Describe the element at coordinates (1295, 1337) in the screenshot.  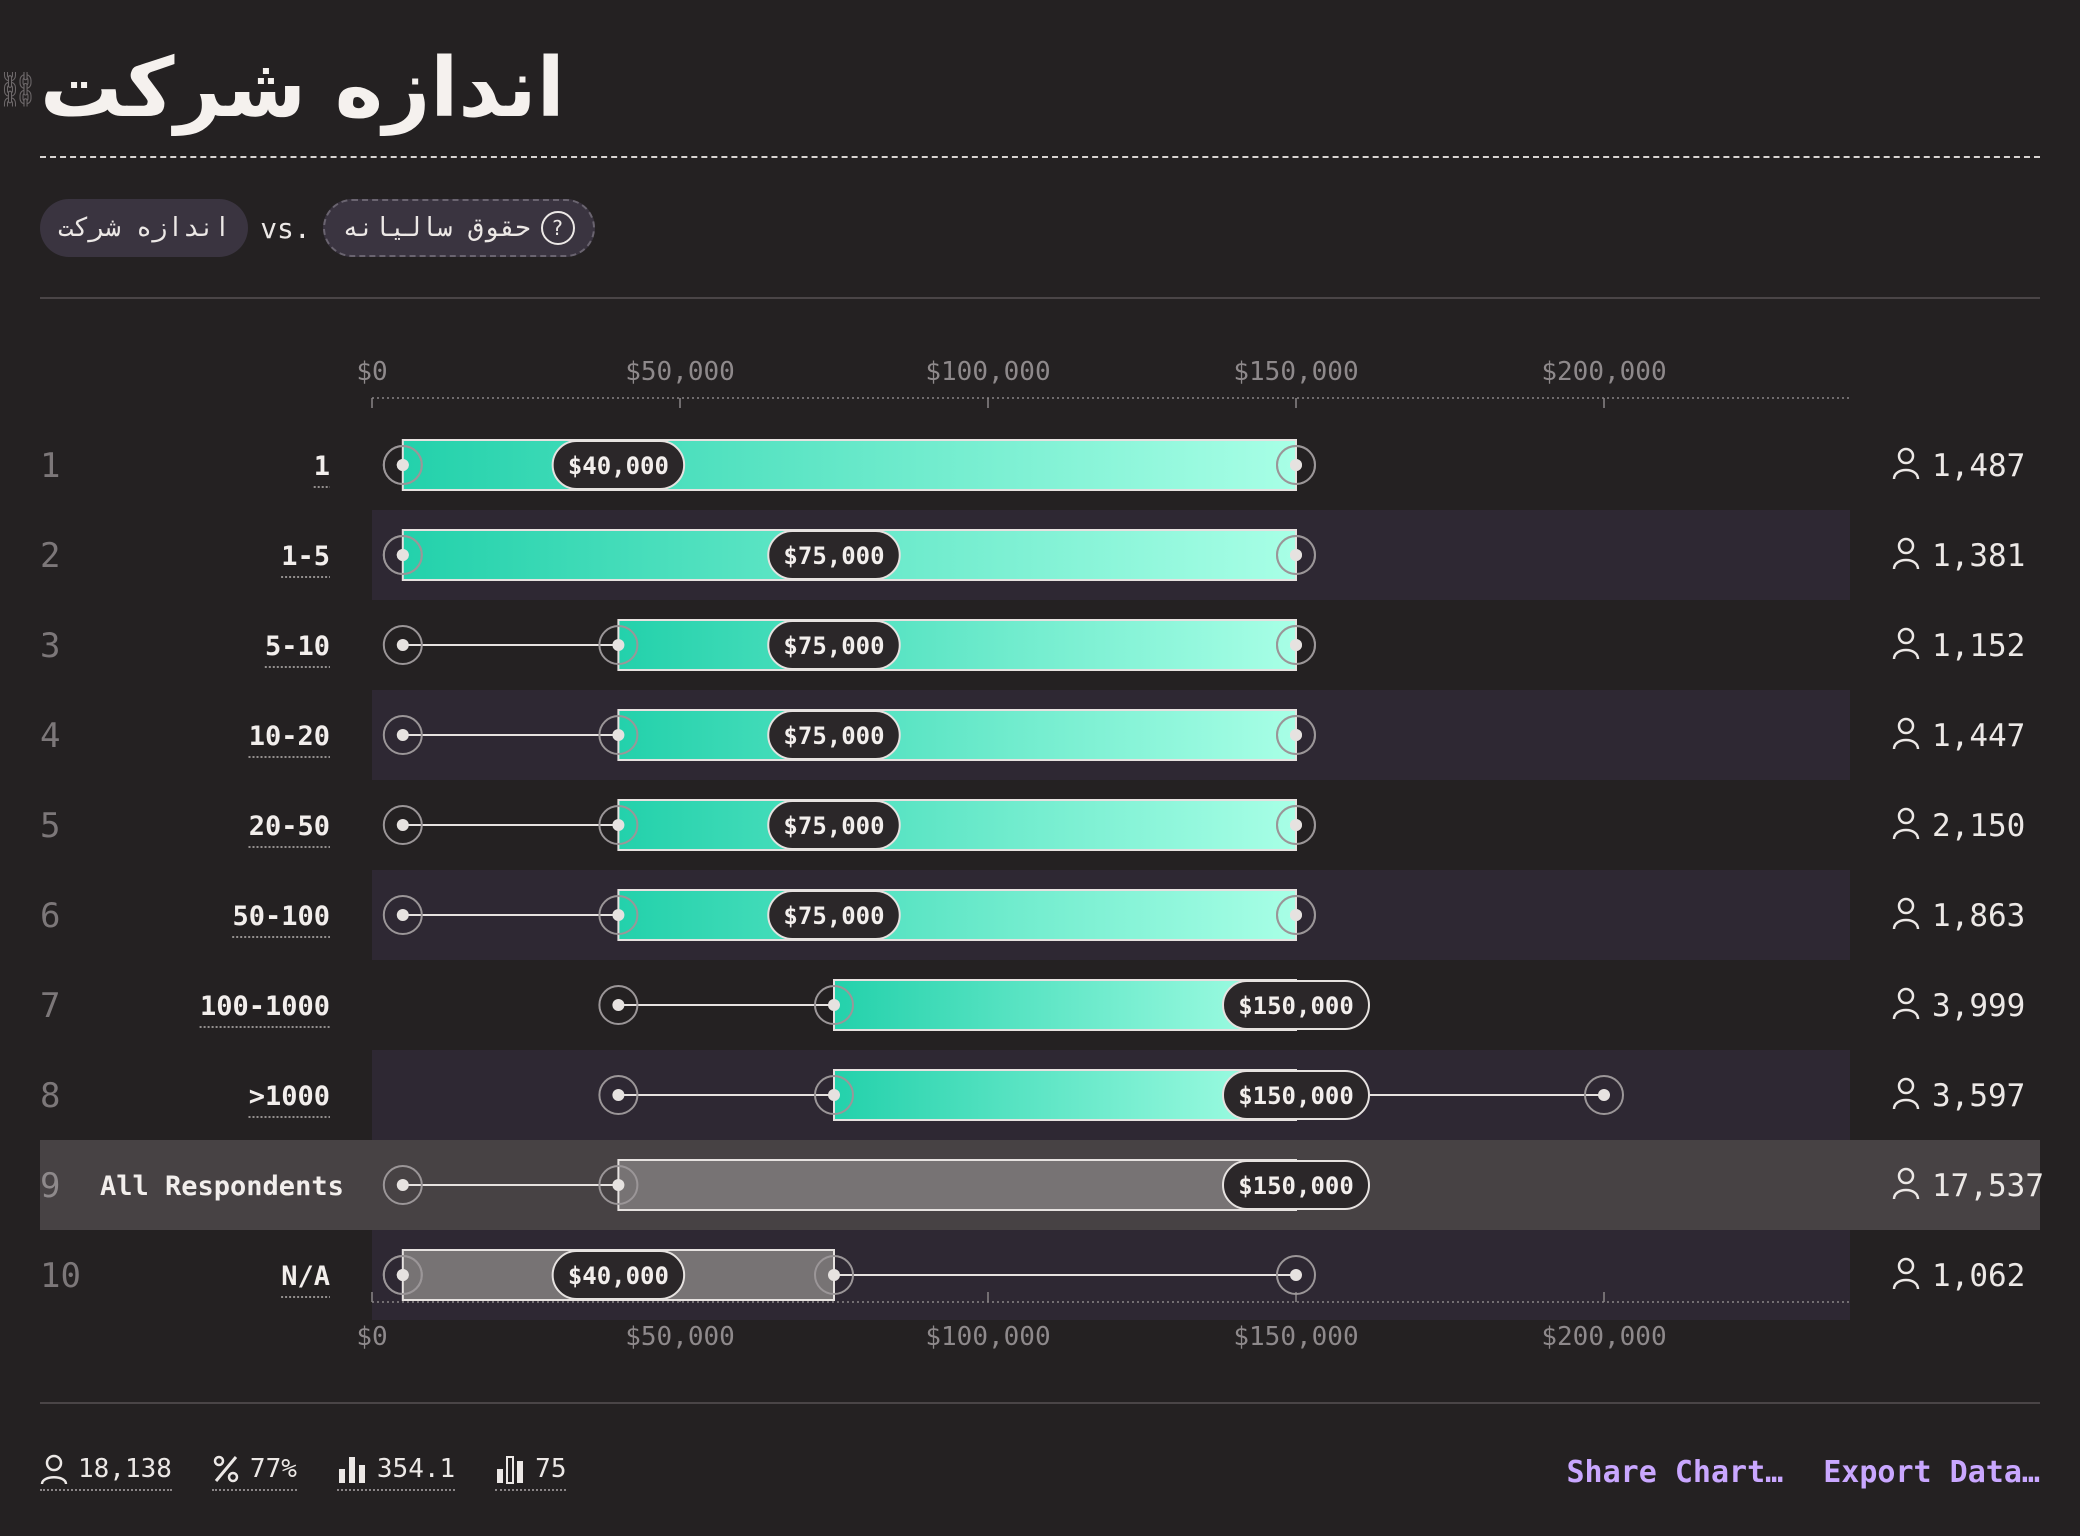
I see `x-tick-label-bottom: $150,000` at that location.